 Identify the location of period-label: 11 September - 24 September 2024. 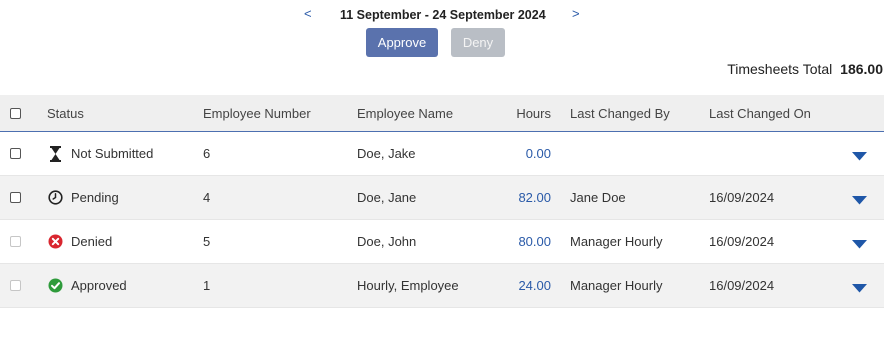
(443, 15).